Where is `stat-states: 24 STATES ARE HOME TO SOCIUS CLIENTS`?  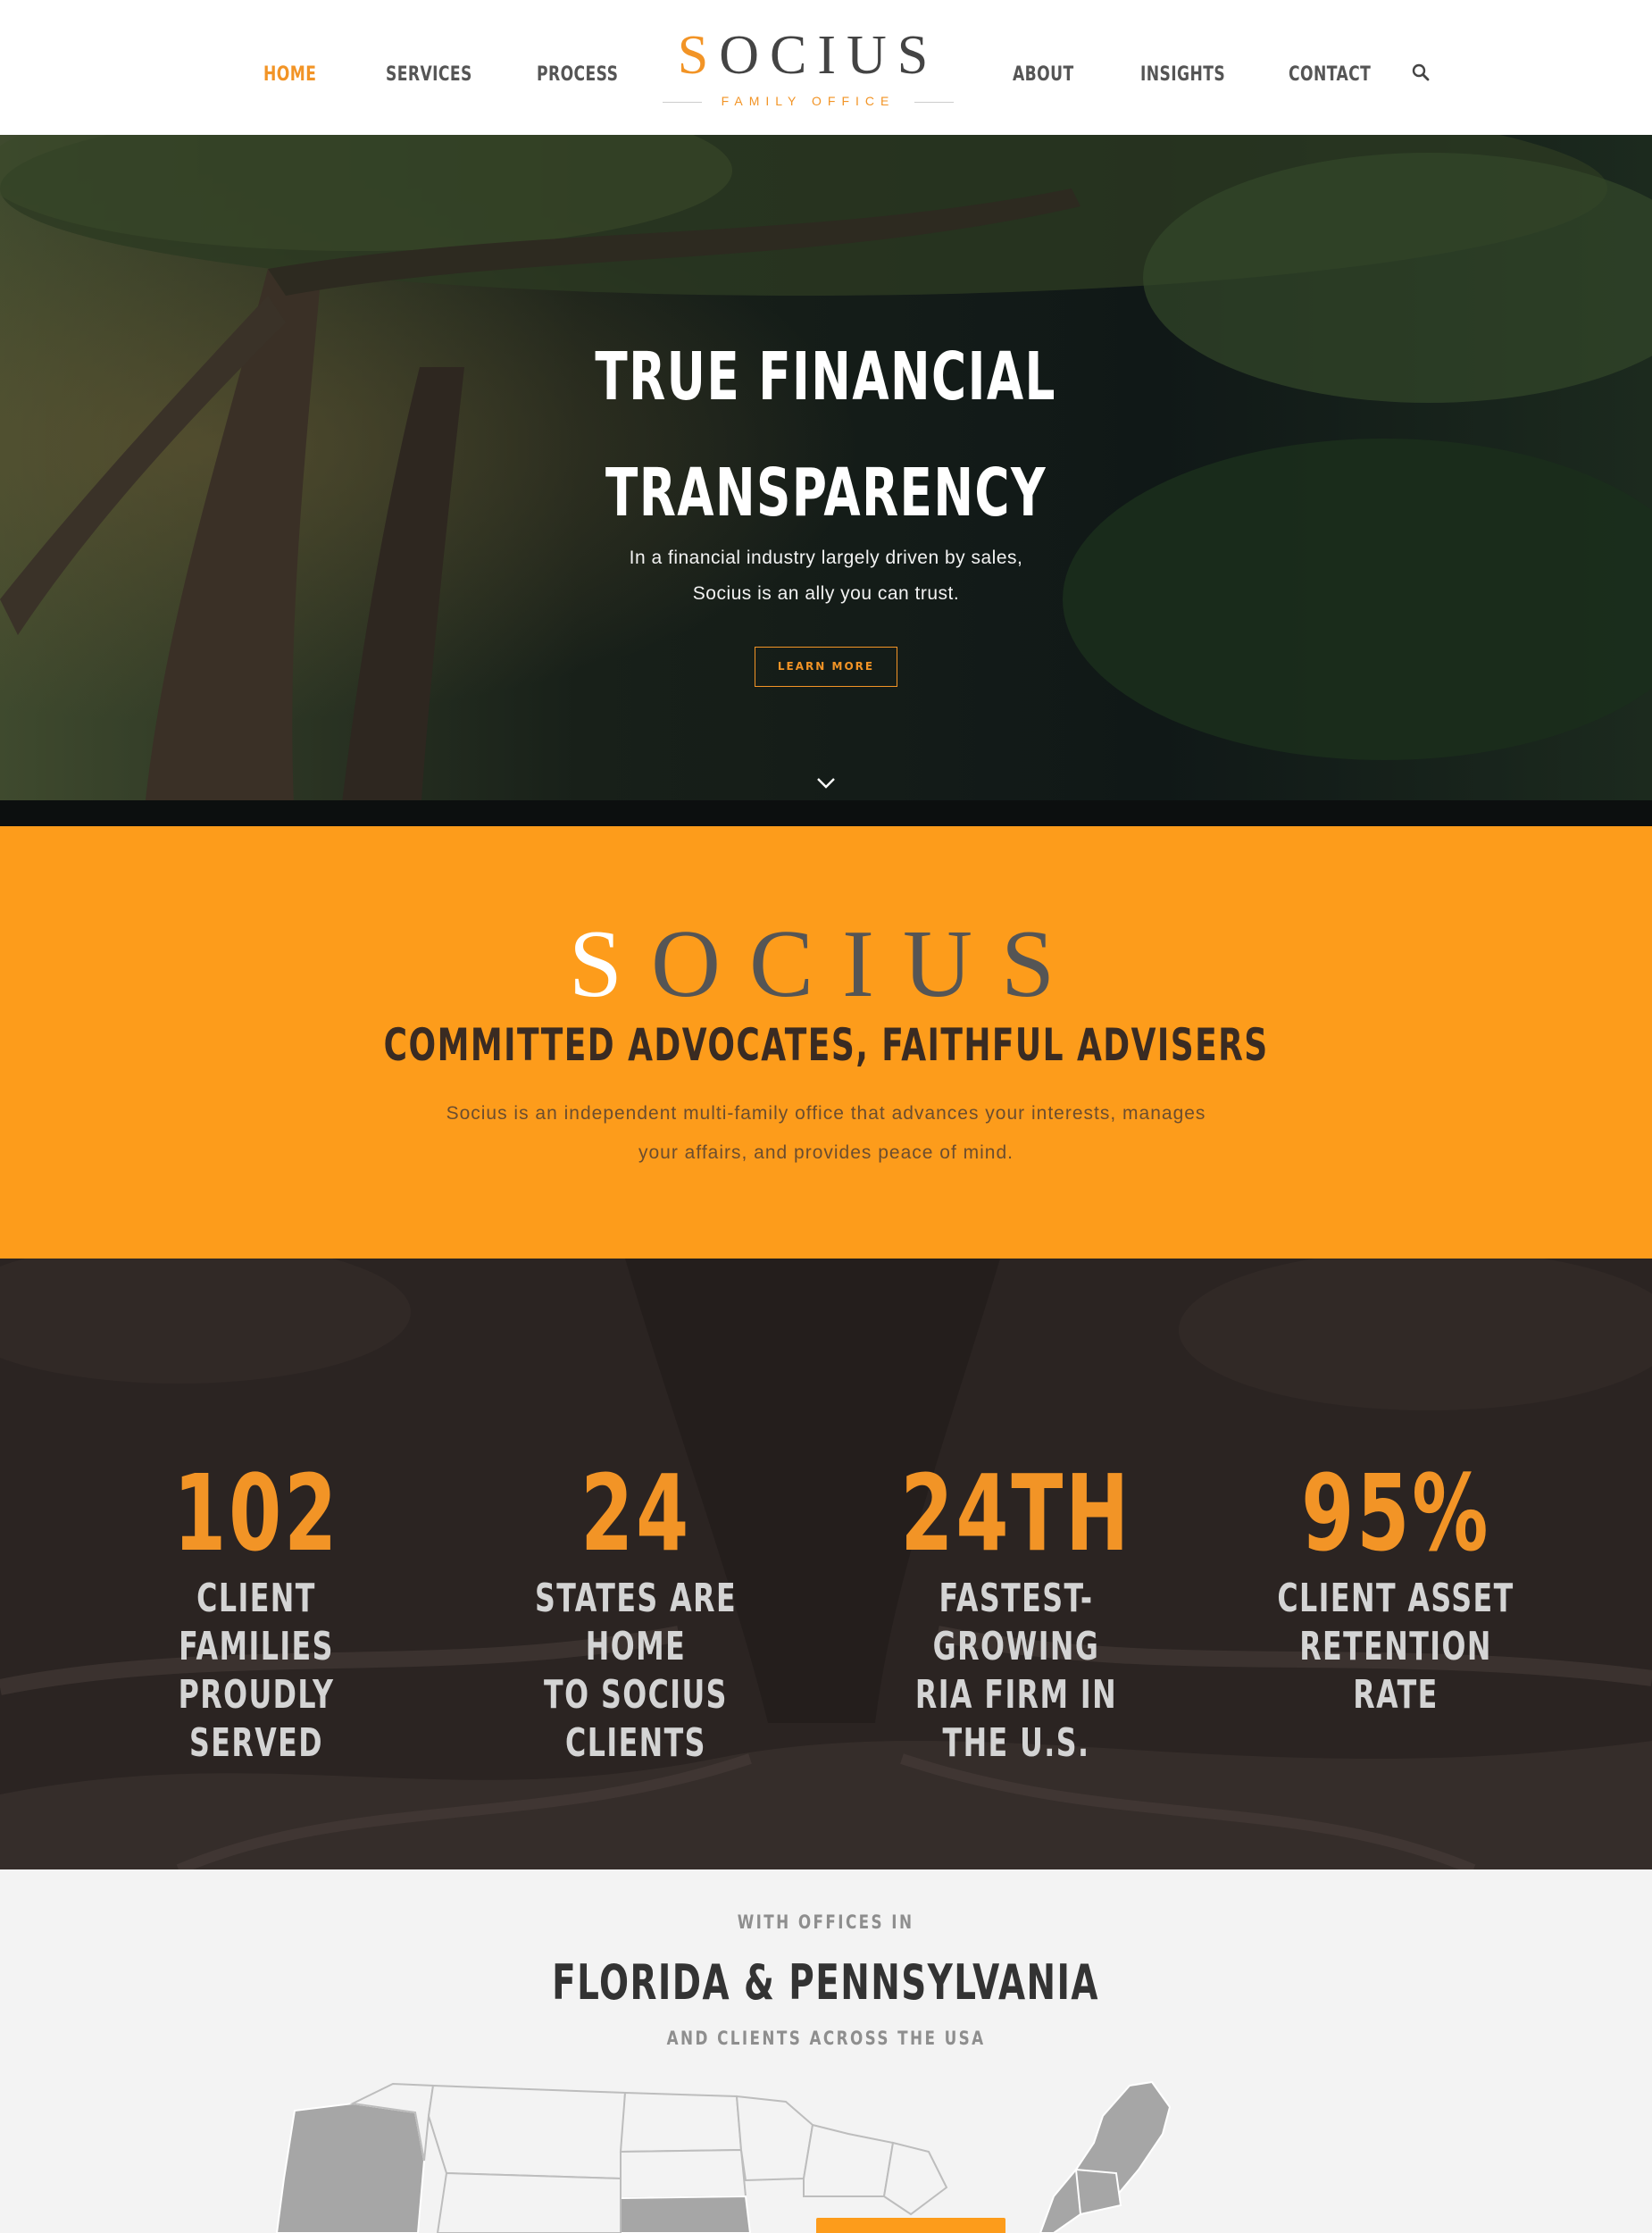
stat-states: 24 STATES ARE HOME TO SOCIUS CLIENTS is located at coordinates (635, 1611).